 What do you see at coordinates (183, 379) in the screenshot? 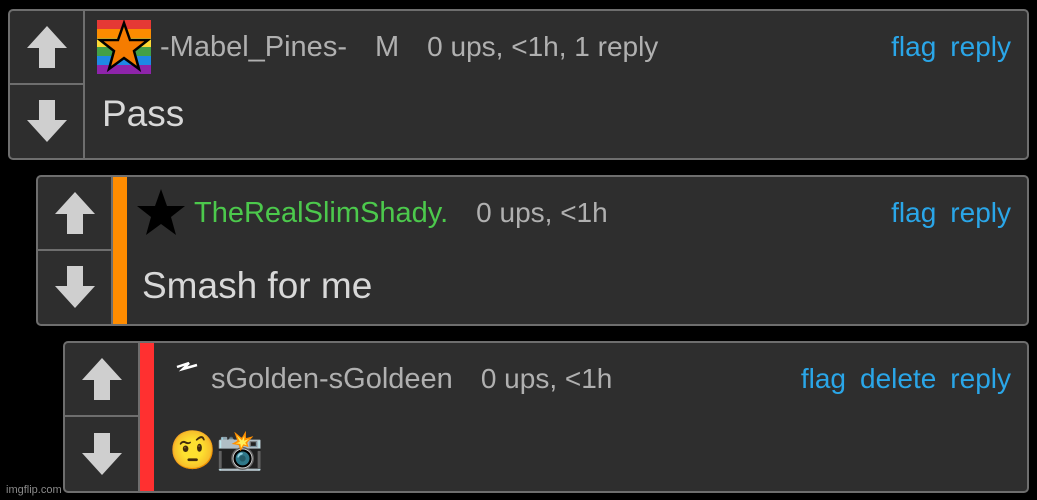
I see `lightning-icon` at bounding box center [183, 379].